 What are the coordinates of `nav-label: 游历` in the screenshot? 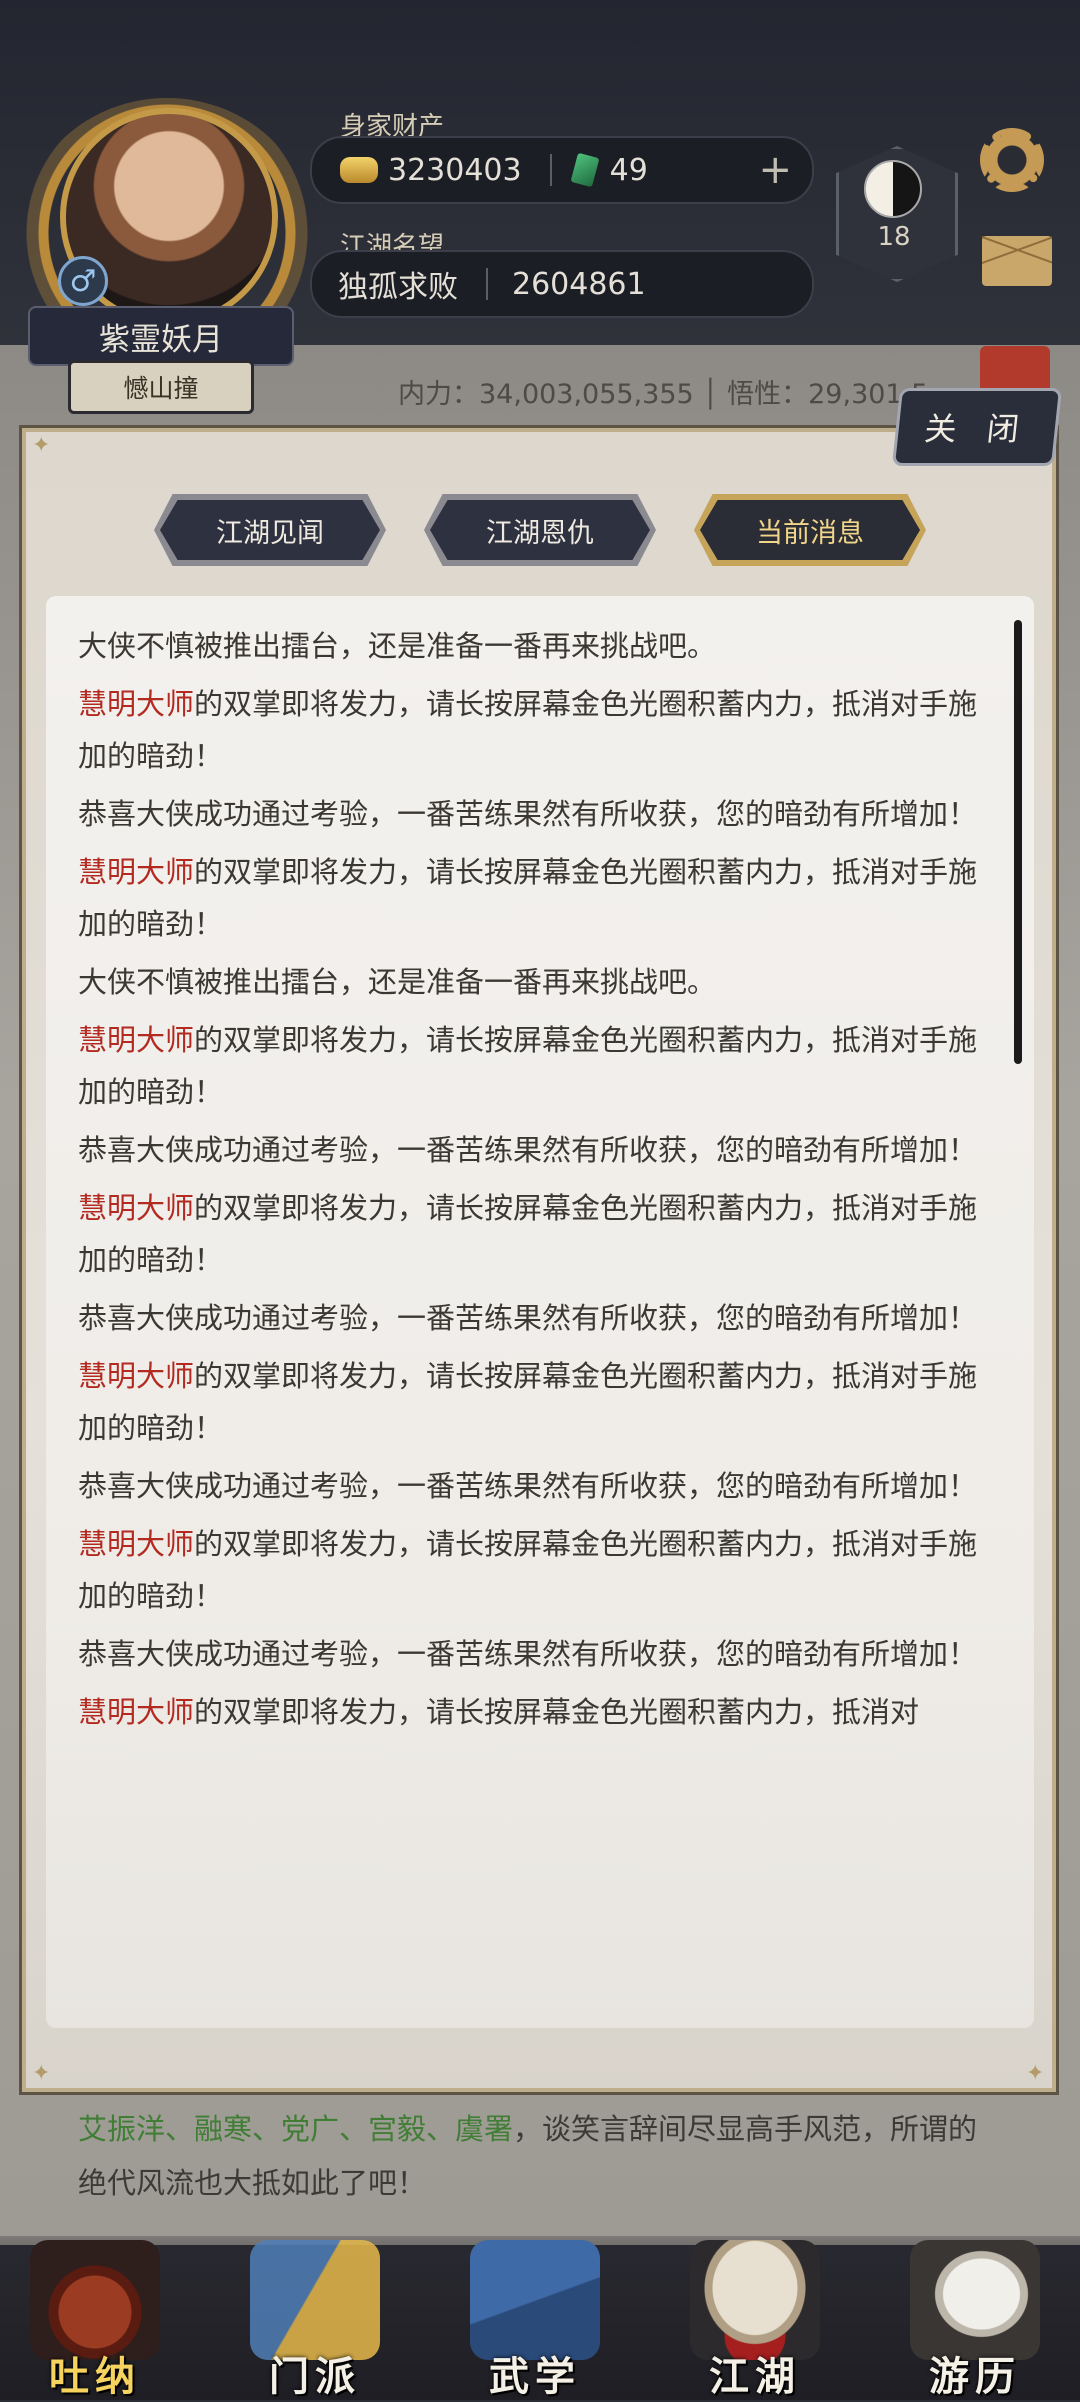 It's located at (975, 2376).